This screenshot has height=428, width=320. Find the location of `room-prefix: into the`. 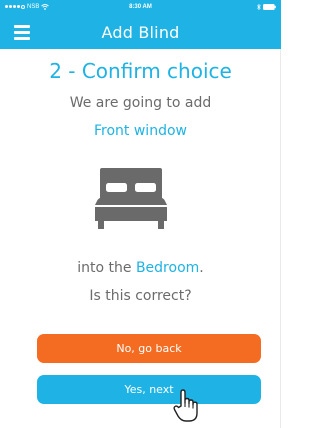

room-prefix: into the is located at coordinates (106, 268).